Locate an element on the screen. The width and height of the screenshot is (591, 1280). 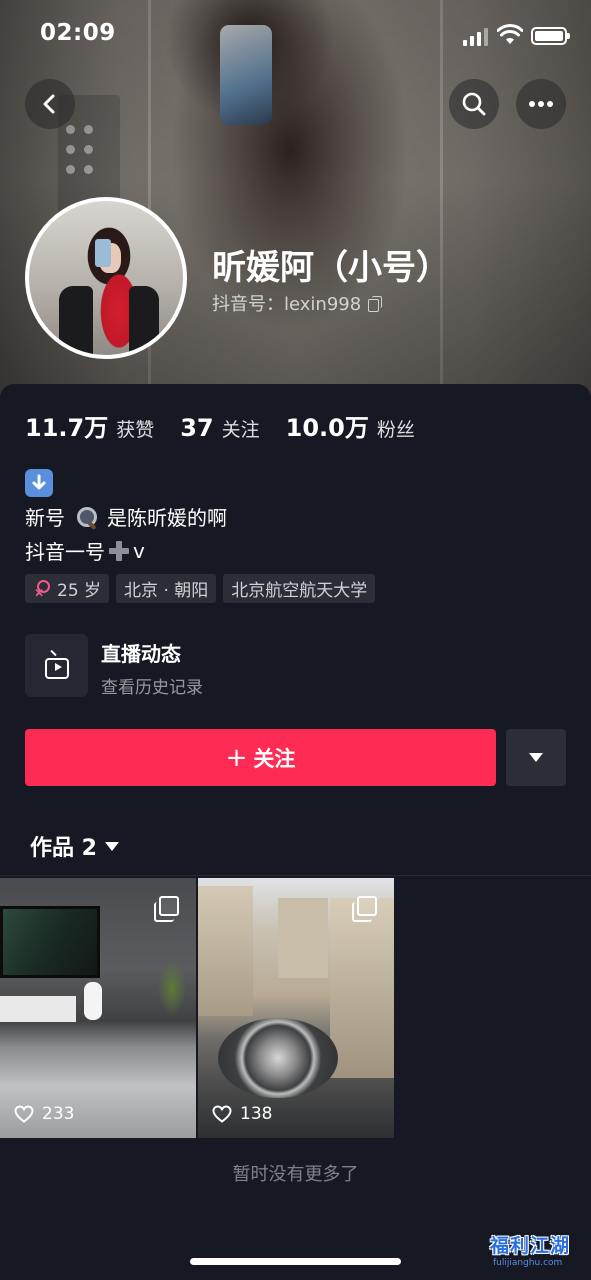
signal-icon is located at coordinates (476, 37).